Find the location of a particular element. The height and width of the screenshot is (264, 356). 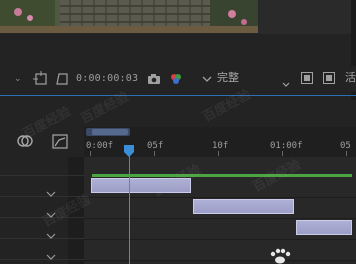

graph-editor-icon is located at coordinates (60, 141).